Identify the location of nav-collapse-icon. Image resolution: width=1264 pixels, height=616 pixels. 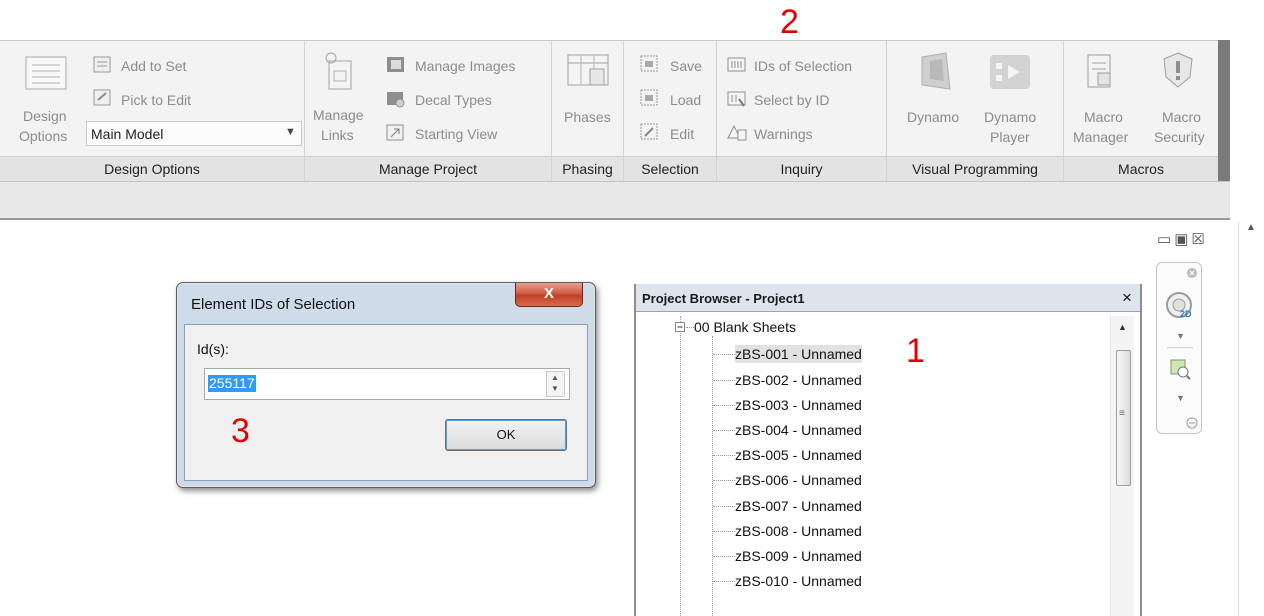
(1192, 423).